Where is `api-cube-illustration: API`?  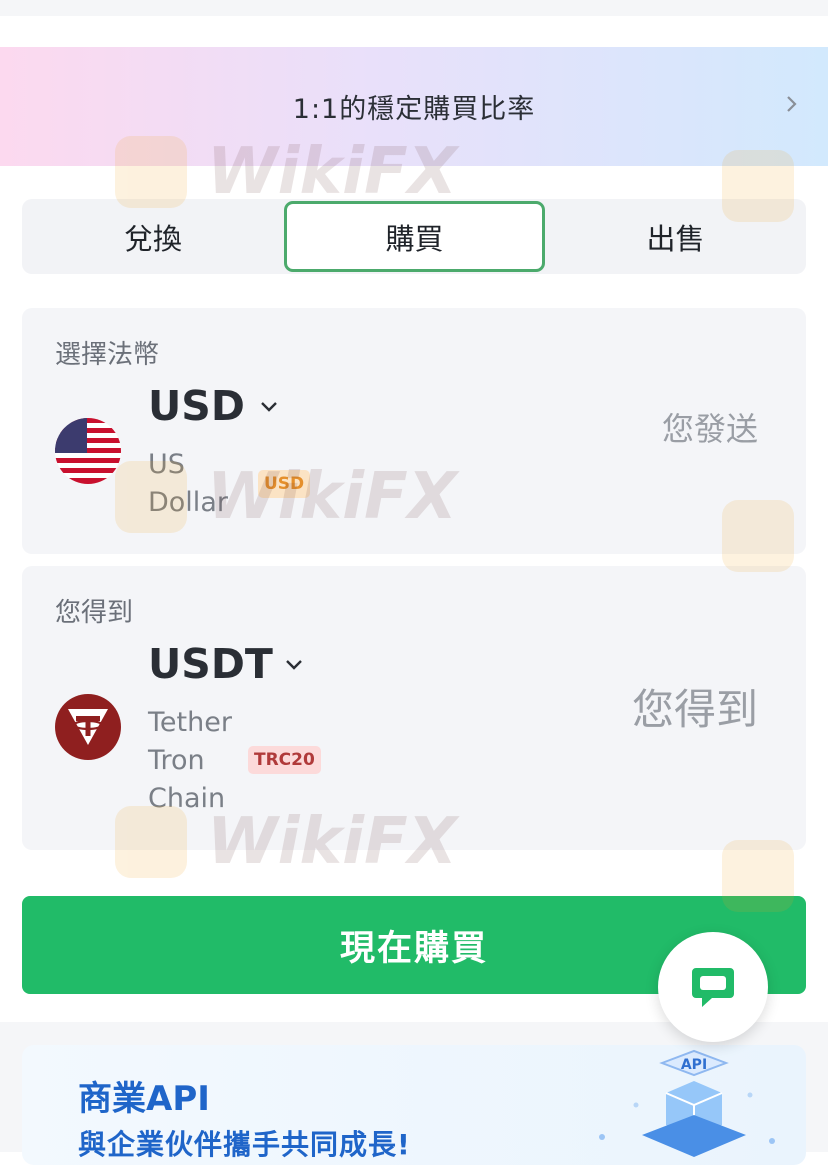
api-cube-illustration: API is located at coordinates (687, 1103).